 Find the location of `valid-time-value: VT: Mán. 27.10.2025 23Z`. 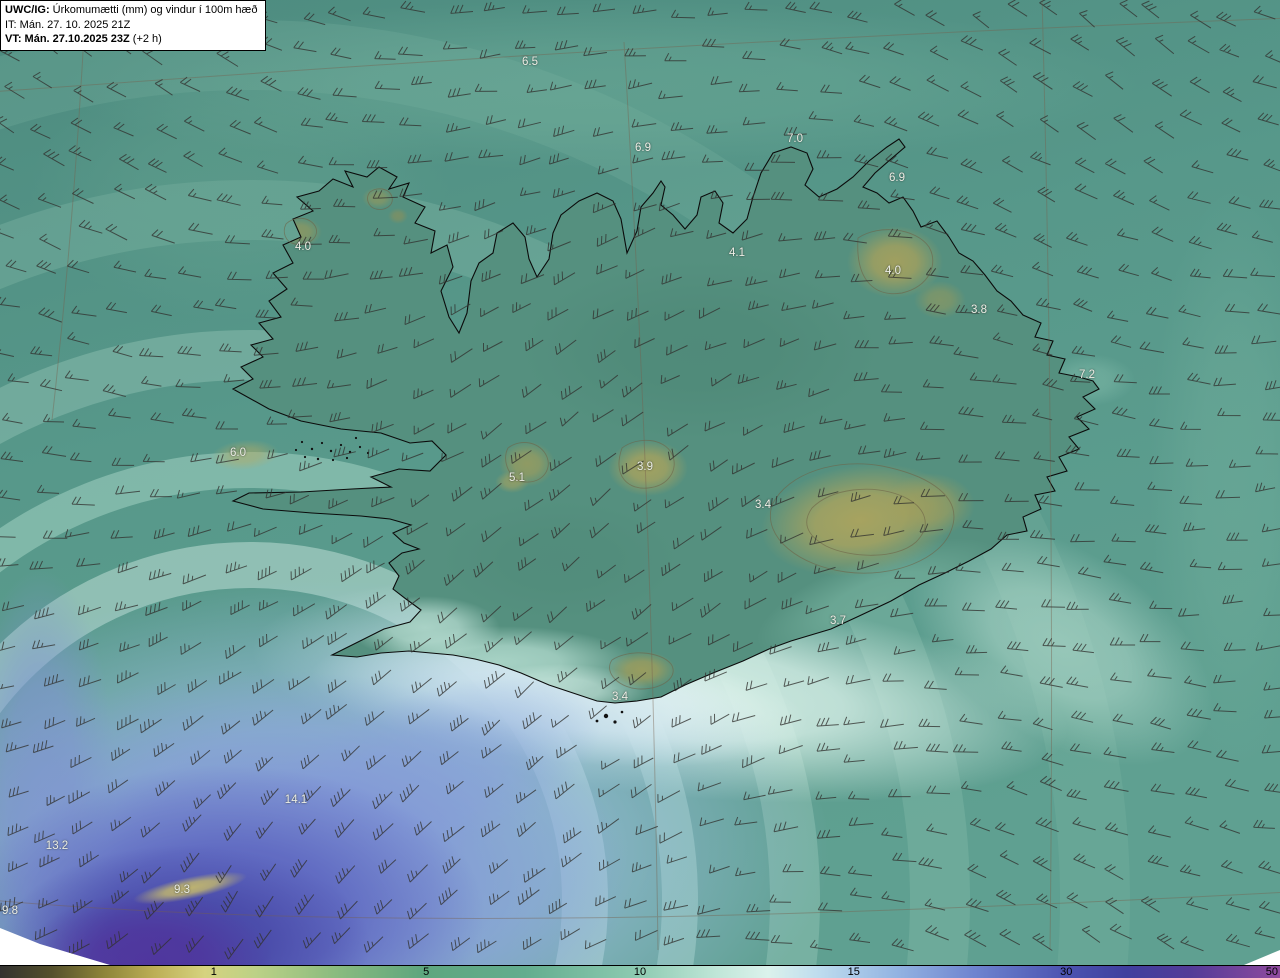

valid-time-value: VT: Mán. 27.10.2025 23Z is located at coordinates (67, 39).